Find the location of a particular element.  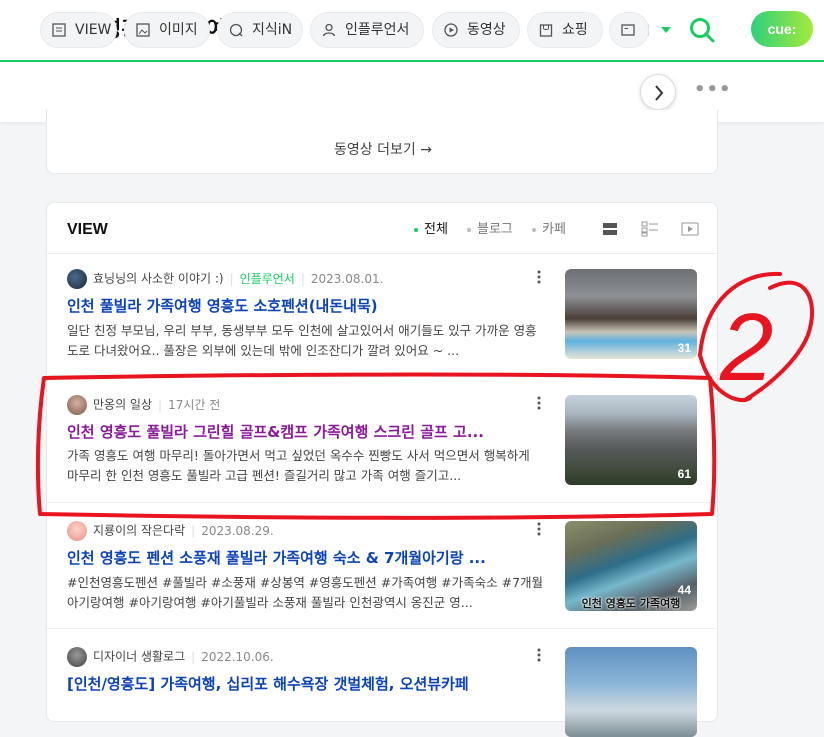

play-icon is located at coordinates (451, 30).